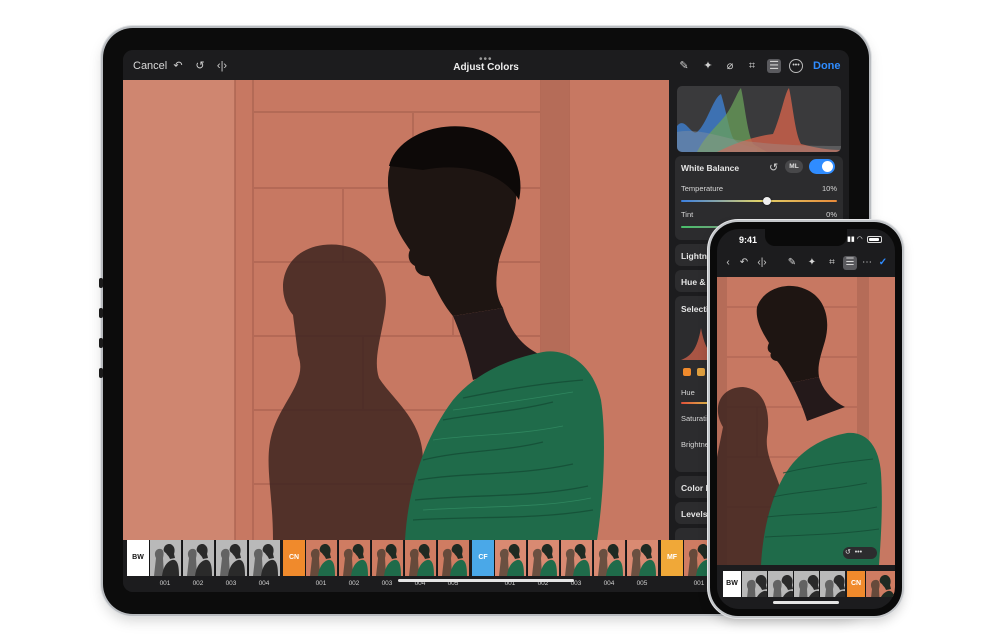  I want to click on reset-icon: ↺, so click(773, 167).